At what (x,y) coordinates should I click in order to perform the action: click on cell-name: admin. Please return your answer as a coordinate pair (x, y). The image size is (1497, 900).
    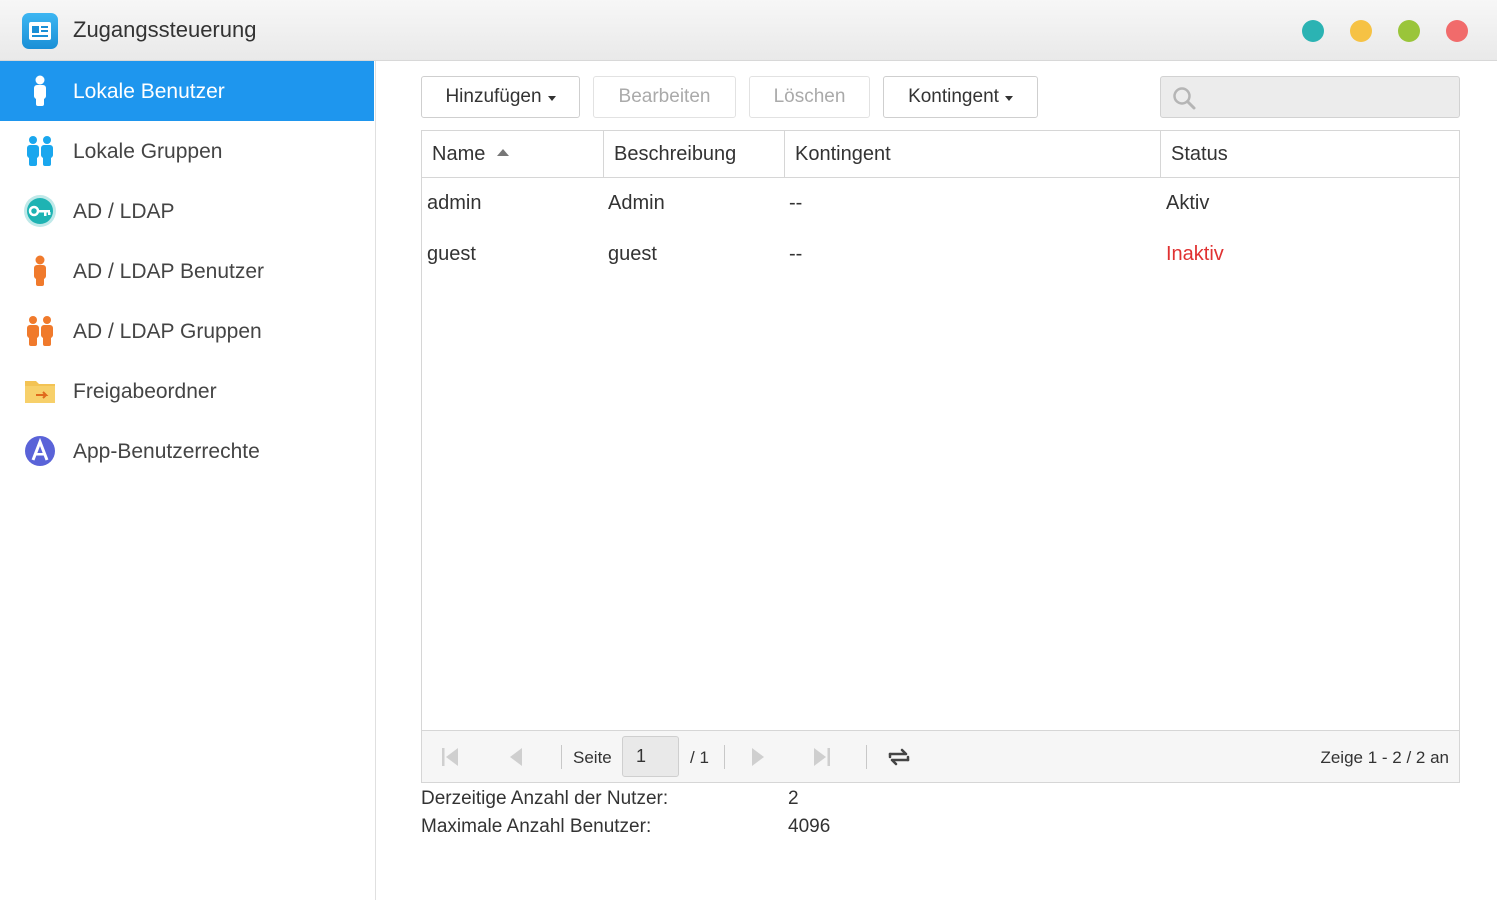
    Looking at the image, I should click on (454, 203).